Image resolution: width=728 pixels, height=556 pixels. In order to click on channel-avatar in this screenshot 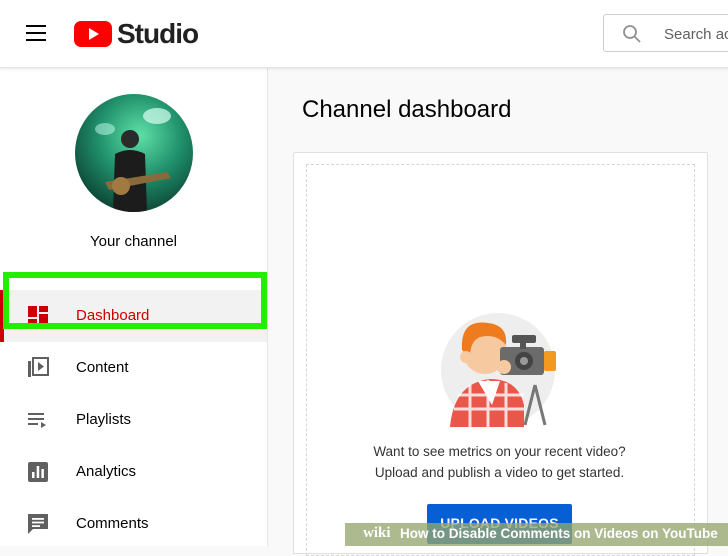, I will do `click(134, 153)`.